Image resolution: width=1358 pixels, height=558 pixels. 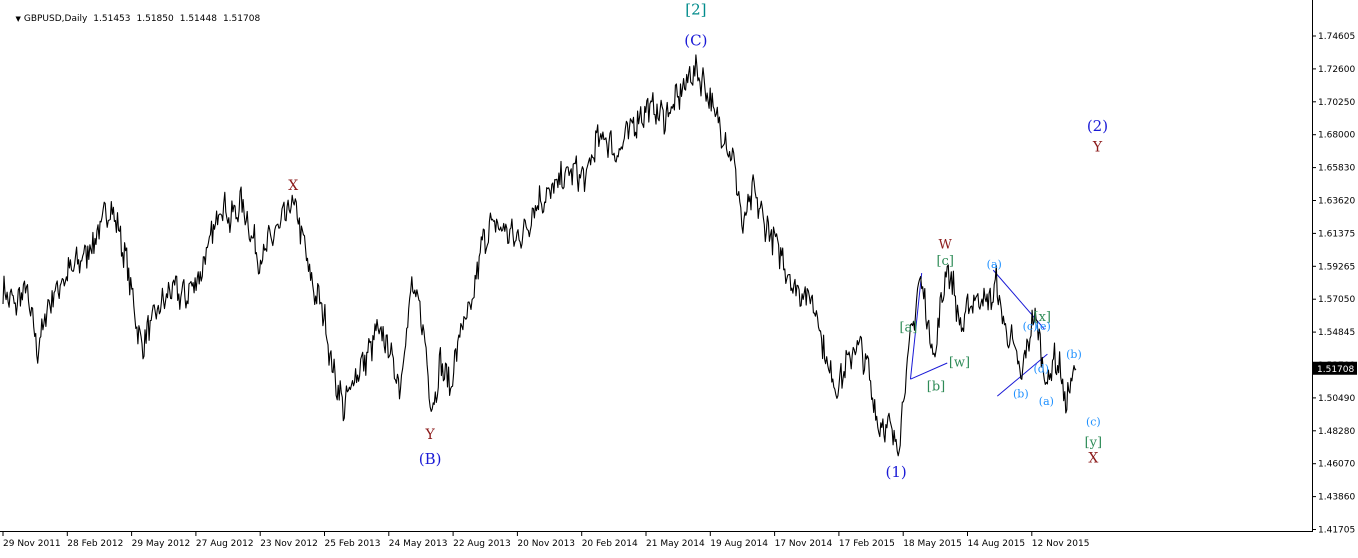 What do you see at coordinates (32, 544) in the screenshot?
I see `x-tick-label: 29 Nov 2011` at bounding box center [32, 544].